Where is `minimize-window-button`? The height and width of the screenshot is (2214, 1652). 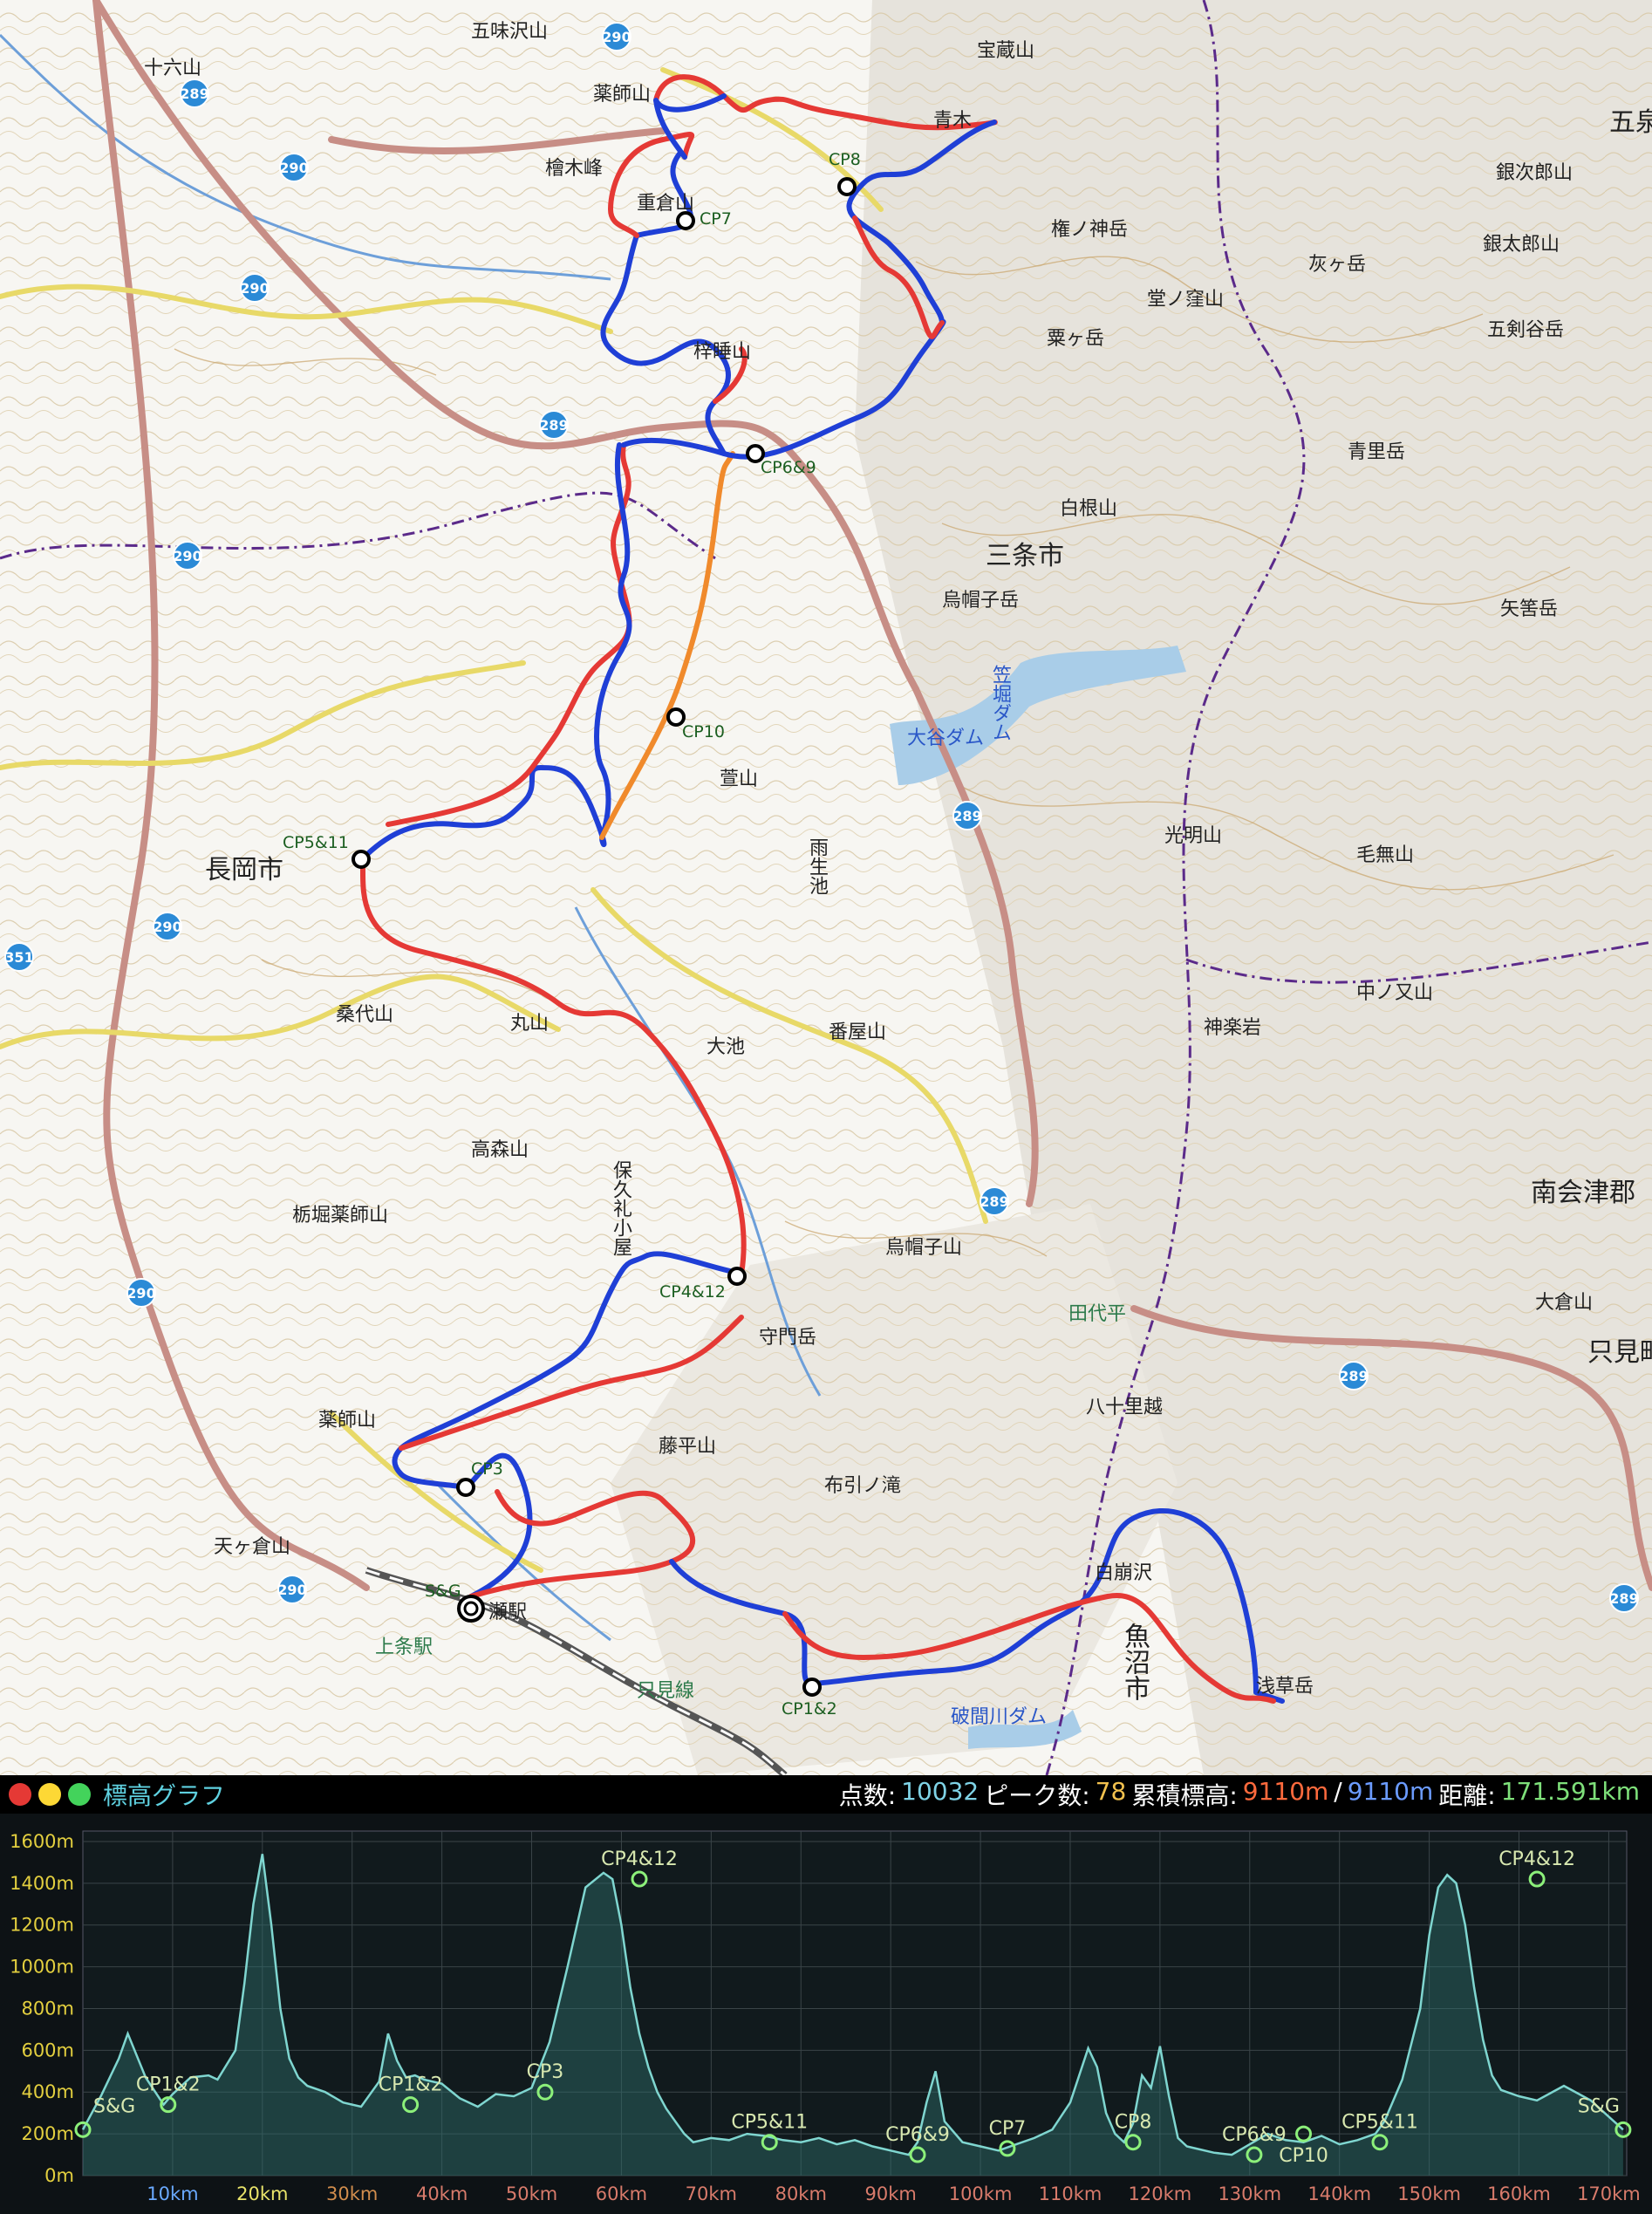
minimize-window-button is located at coordinates (50, 1794).